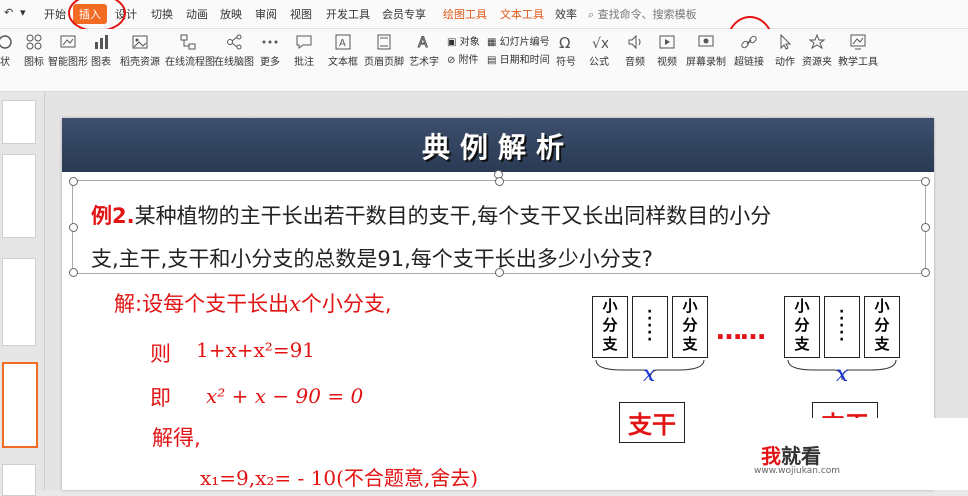 The width and height of the screenshot is (968, 496). I want to click on equation-2: x² + x − 90 = 0, so click(285, 396).